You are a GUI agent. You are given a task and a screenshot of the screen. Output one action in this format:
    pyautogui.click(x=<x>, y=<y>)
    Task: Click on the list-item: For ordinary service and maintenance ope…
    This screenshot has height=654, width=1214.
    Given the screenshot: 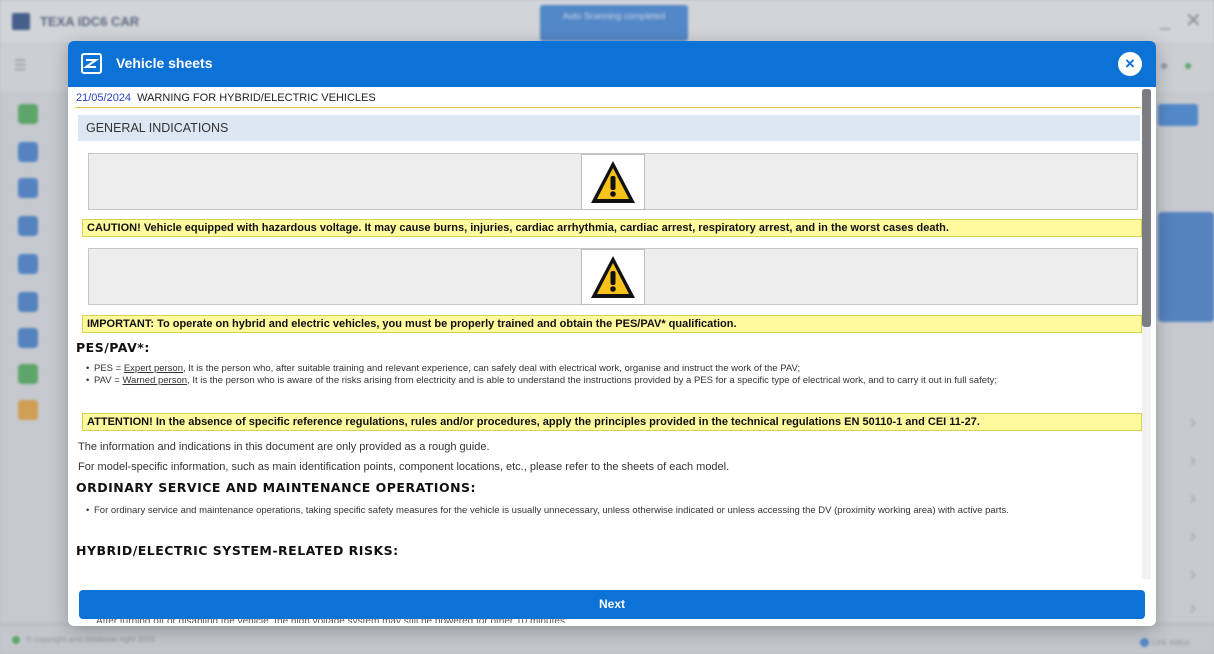 What is the action you would take?
    pyautogui.click(x=616, y=510)
    